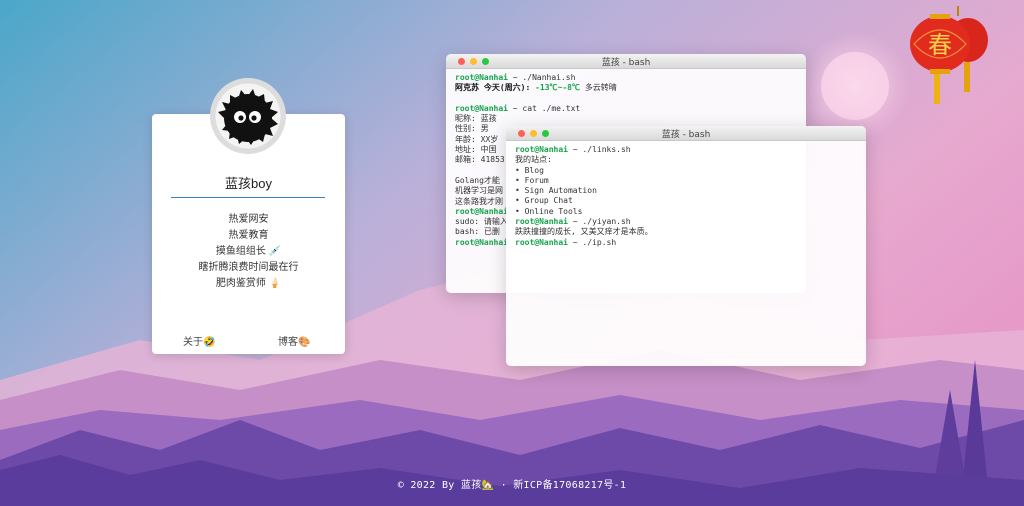 Image resolution: width=1024 pixels, height=506 pixels. What do you see at coordinates (626, 109) in the screenshot?
I see `terminal-command-line: root@Nanhai ~ cat ./me.txt` at bounding box center [626, 109].